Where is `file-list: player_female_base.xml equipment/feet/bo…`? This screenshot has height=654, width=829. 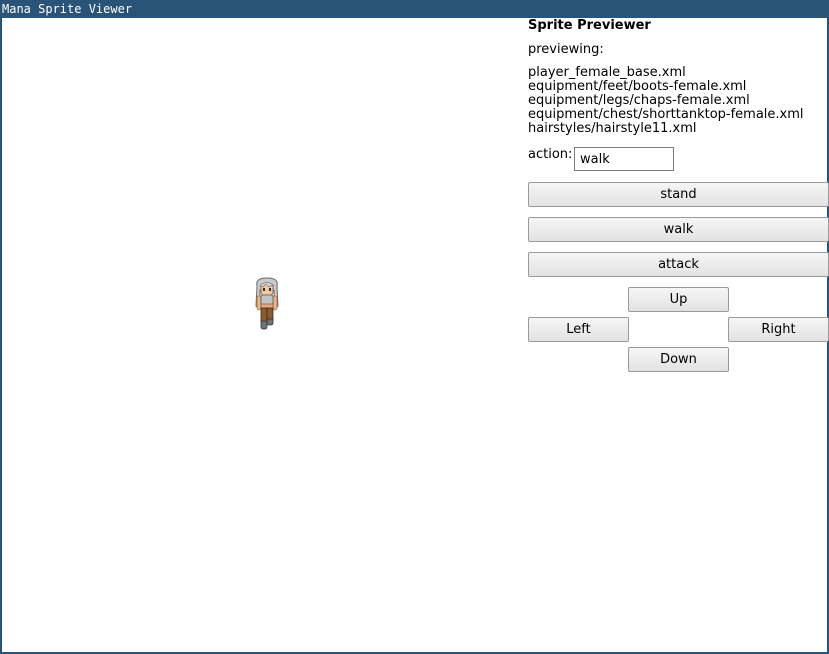
file-list: player_female_base.xml equipment/feet/bo… is located at coordinates (666, 101).